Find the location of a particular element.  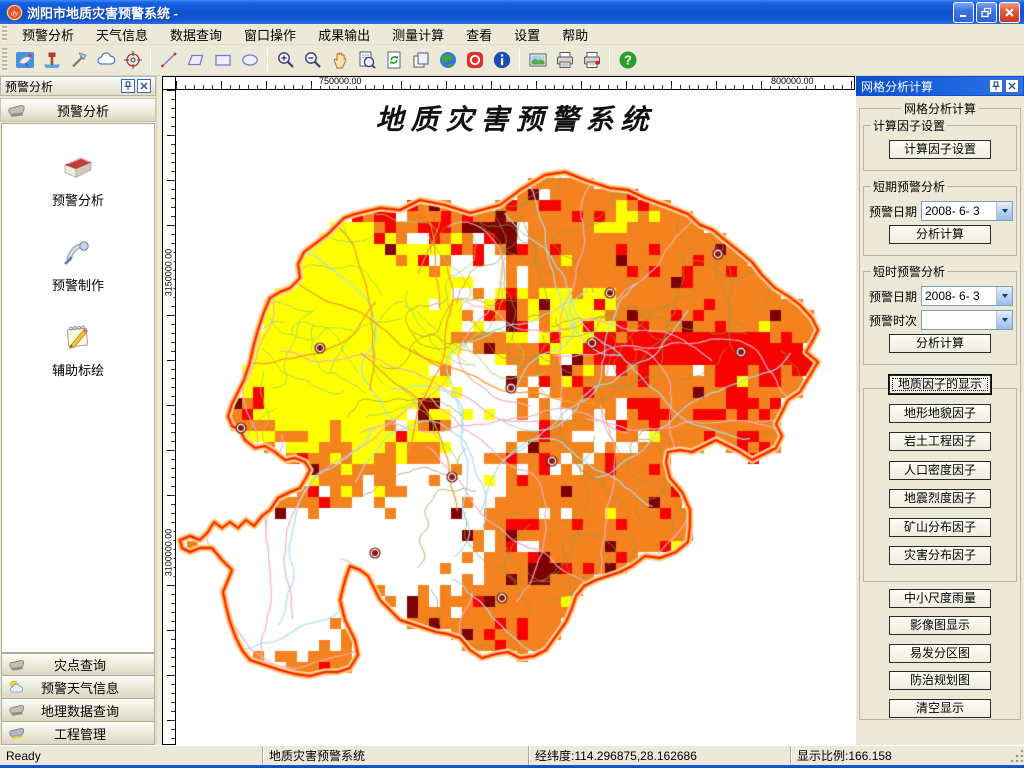

print-tool-button is located at coordinates (564, 60).